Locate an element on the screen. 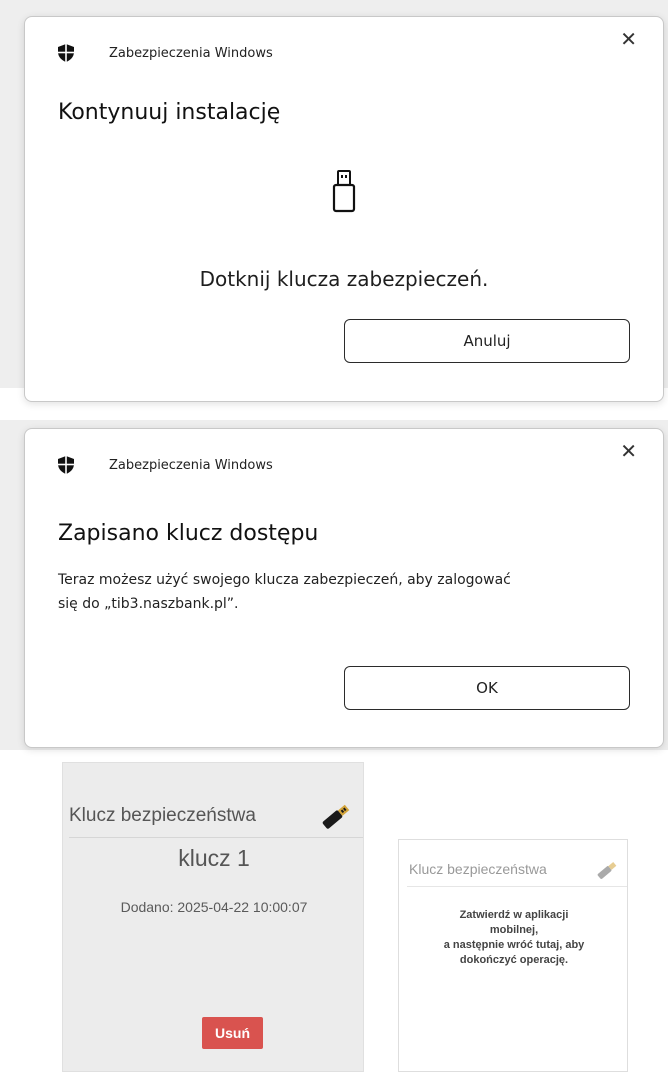 Image resolution: width=668 pixels, height=1072 pixels. dialog-title: Kontynuuj instalację is located at coordinates (169, 112).